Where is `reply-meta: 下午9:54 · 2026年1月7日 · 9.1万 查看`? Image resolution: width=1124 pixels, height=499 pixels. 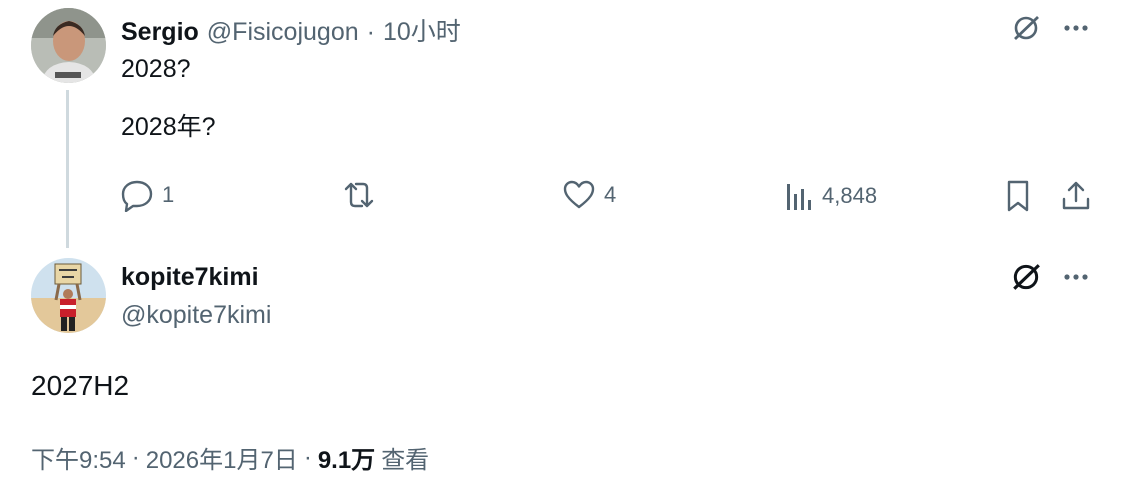 reply-meta: 下午9:54 · 2026年1月7日 · 9.1万 查看 is located at coordinates (230, 457).